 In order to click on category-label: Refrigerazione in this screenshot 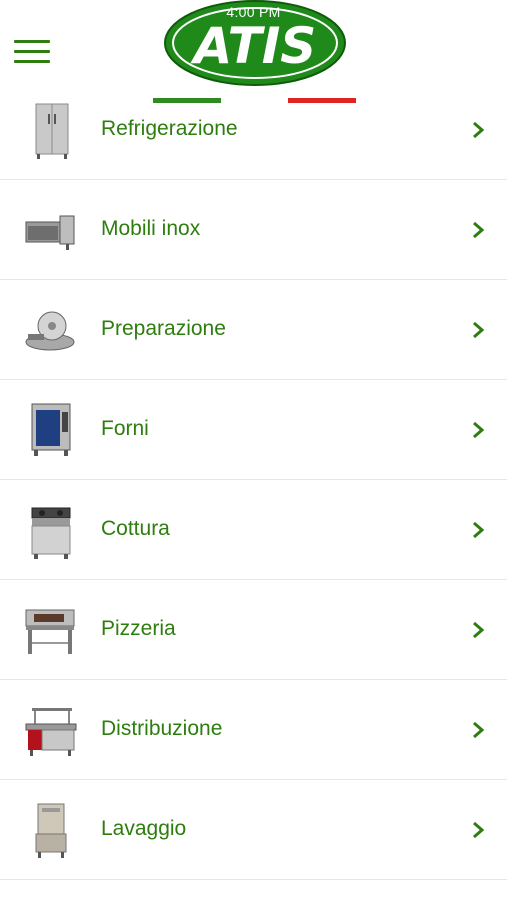, I will do `click(169, 128)`.